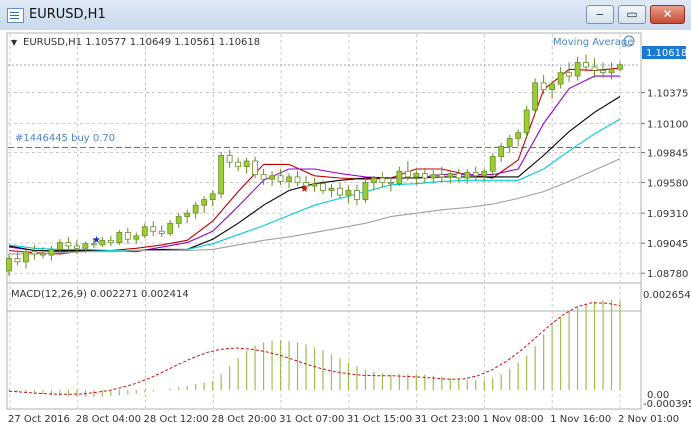 The height and width of the screenshot is (440, 691). I want to click on time-axis-label: 31 Oct 07:00, so click(311, 419).